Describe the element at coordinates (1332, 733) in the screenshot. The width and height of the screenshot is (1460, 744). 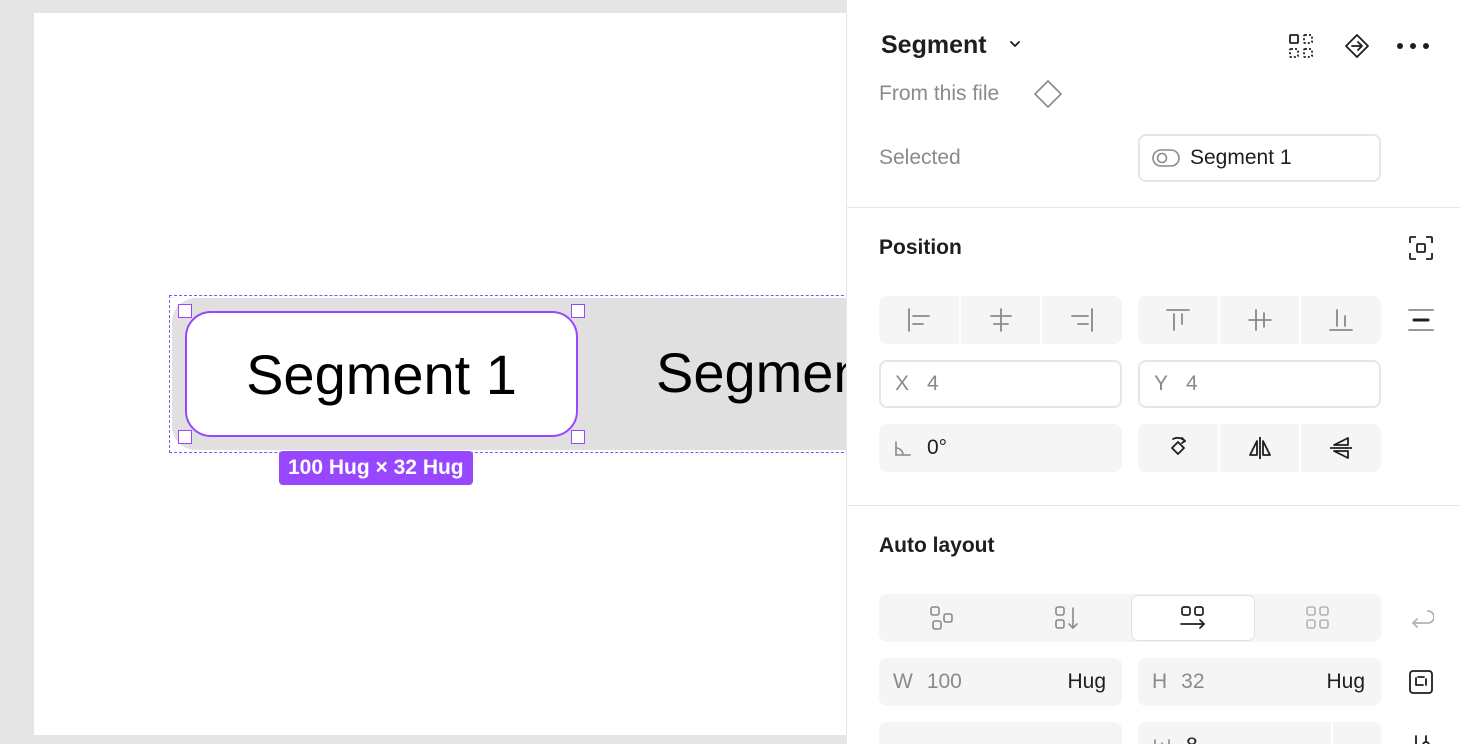
I see `gap-field-divider` at that location.